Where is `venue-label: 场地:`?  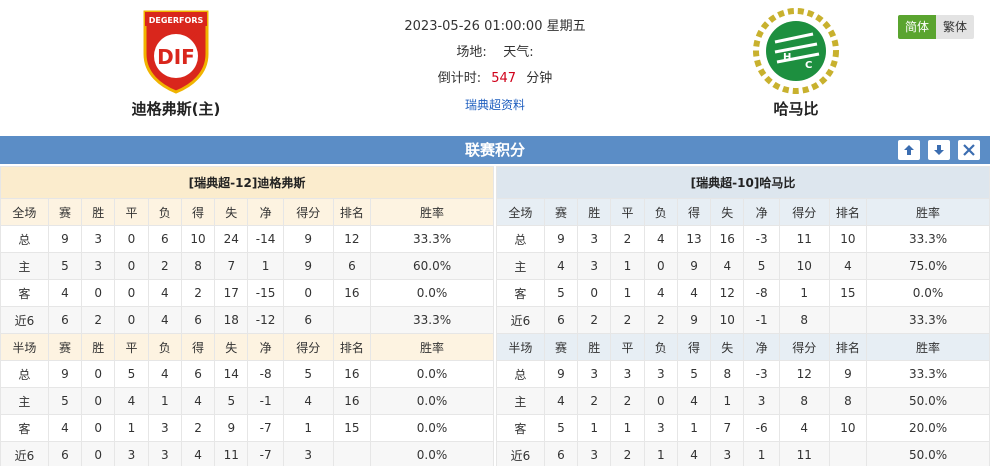
venue-label: 场地: is located at coordinates (471, 52).